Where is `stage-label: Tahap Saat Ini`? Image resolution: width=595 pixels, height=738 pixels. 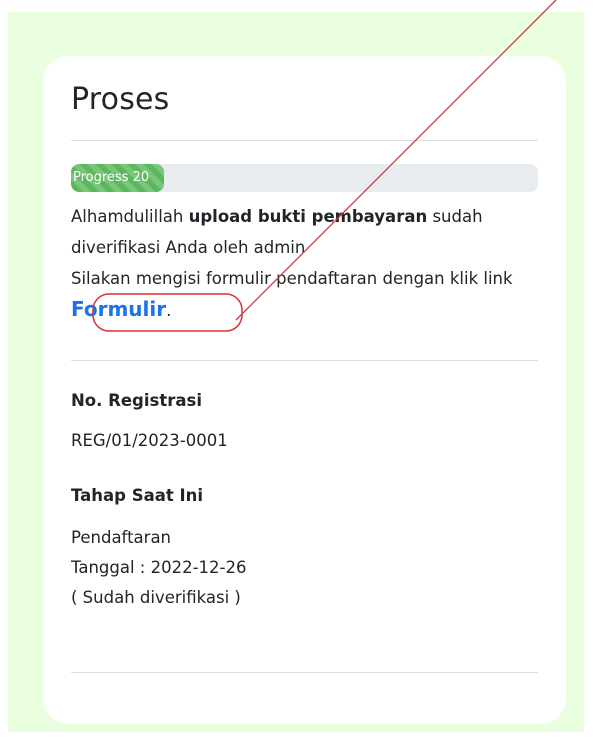
stage-label: Tahap Saat Ini is located at coordinates (137, 495).